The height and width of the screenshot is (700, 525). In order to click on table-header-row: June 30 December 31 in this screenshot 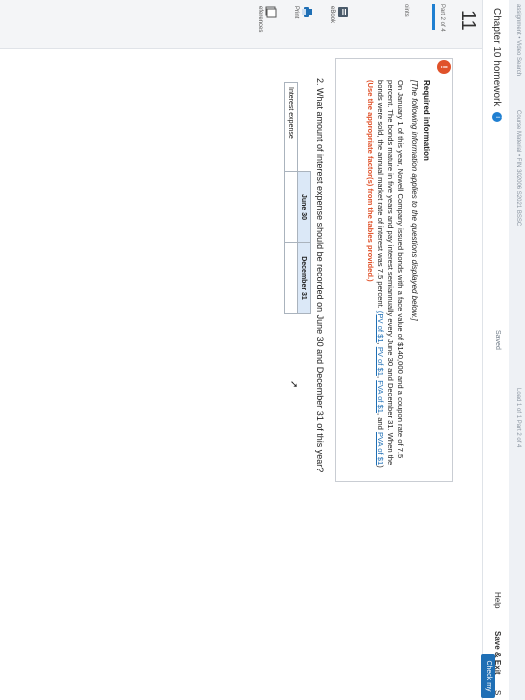, I will do `click(304, 198)`.